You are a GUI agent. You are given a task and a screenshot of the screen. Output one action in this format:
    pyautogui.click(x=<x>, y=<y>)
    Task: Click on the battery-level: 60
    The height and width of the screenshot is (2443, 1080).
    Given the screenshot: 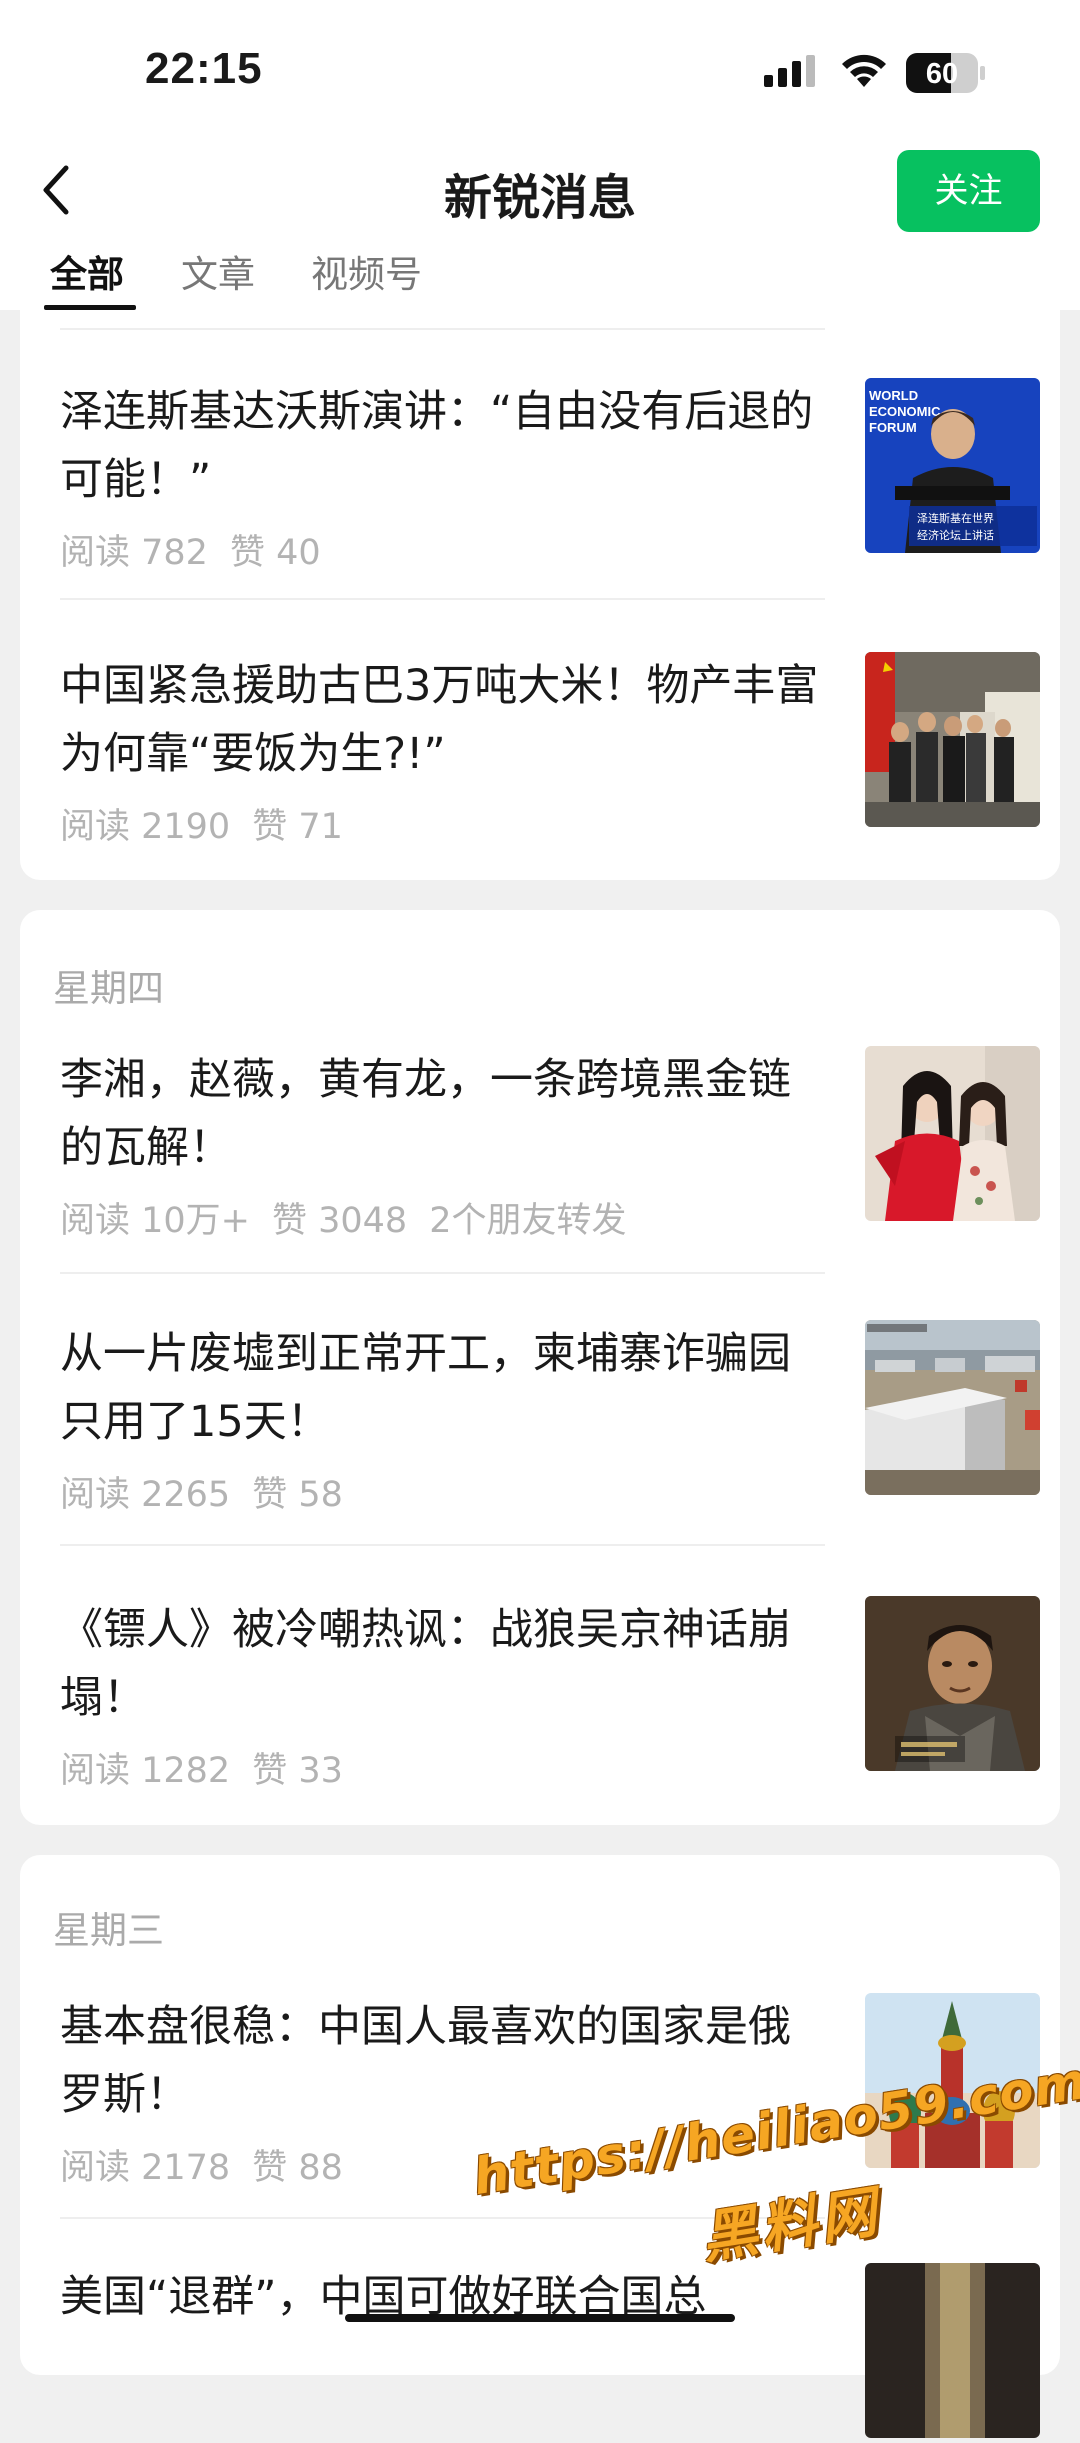 What is the action you would take?
    pyautogui.click(x=942, y=74)
    